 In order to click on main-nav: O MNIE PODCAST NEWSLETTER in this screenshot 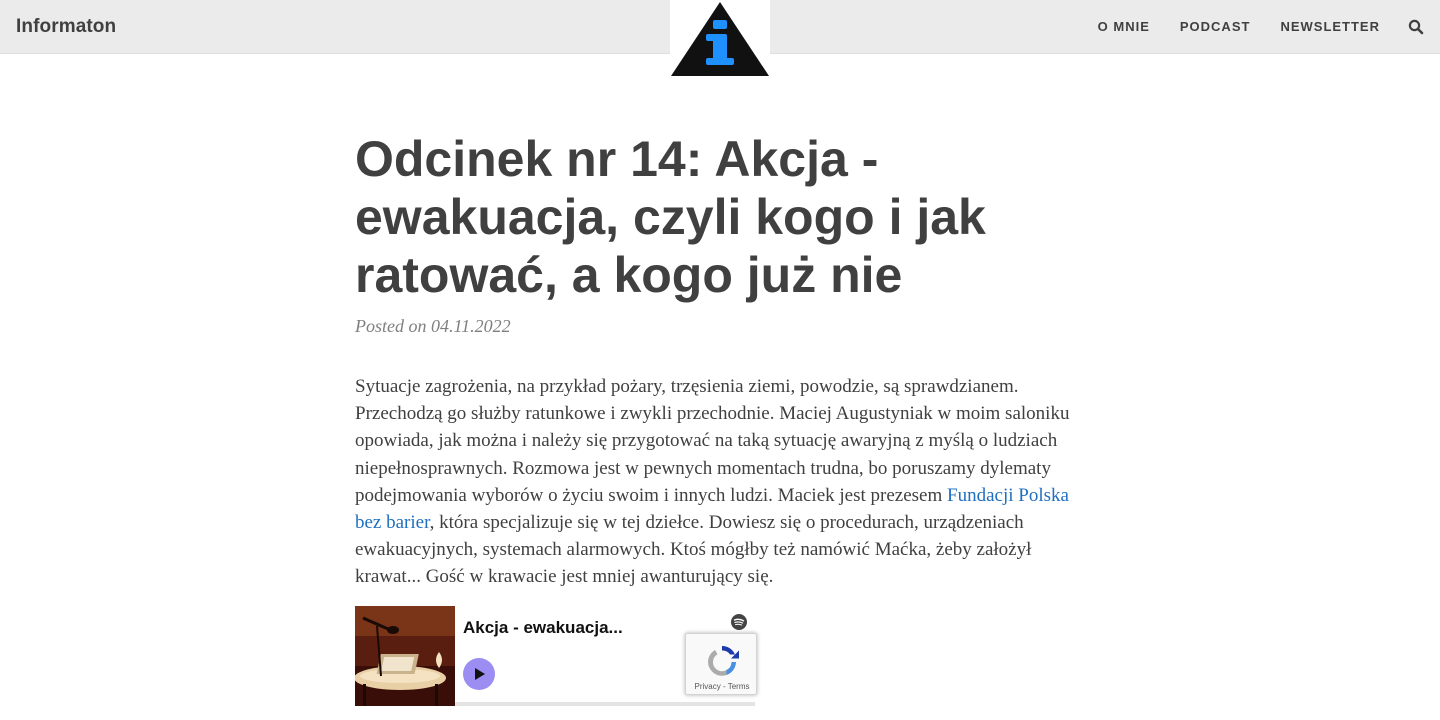, I will do `click(1239, 26)`.